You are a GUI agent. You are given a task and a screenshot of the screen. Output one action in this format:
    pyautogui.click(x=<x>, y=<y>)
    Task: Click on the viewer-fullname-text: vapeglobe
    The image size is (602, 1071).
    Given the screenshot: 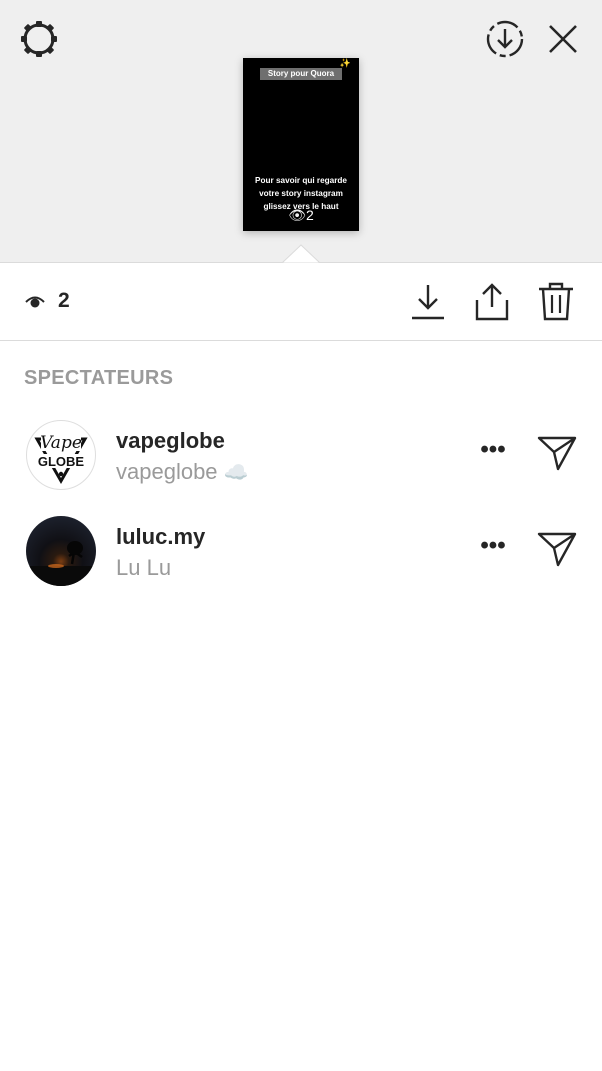 What is the action you would take?
    pyautogui.click(x=167, y=471)
    